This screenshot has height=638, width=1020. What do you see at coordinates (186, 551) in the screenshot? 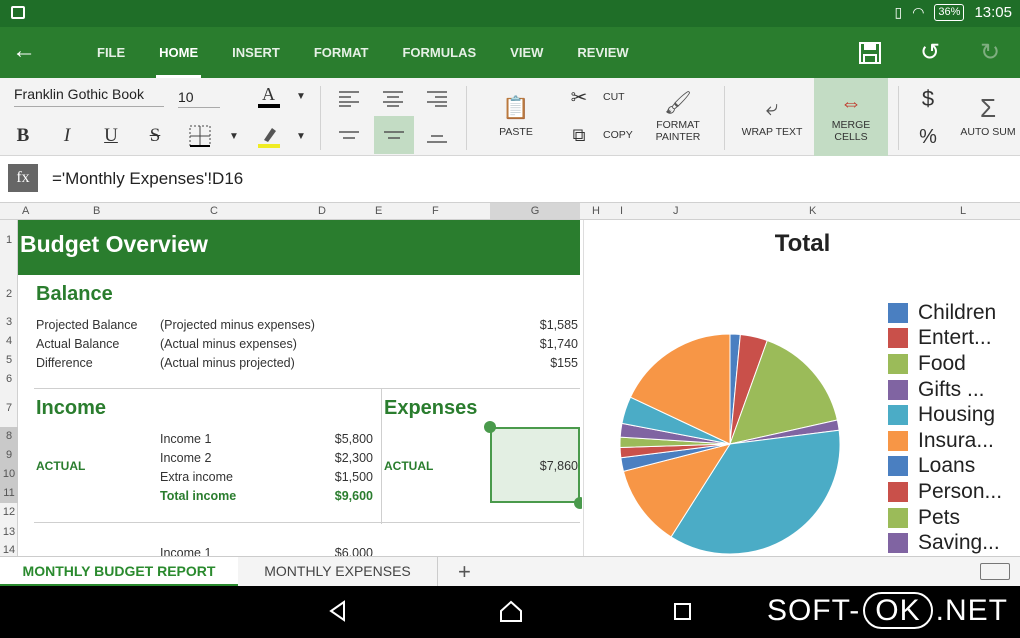
I see `income-label: Income 1` at bounding box center [186, 551].